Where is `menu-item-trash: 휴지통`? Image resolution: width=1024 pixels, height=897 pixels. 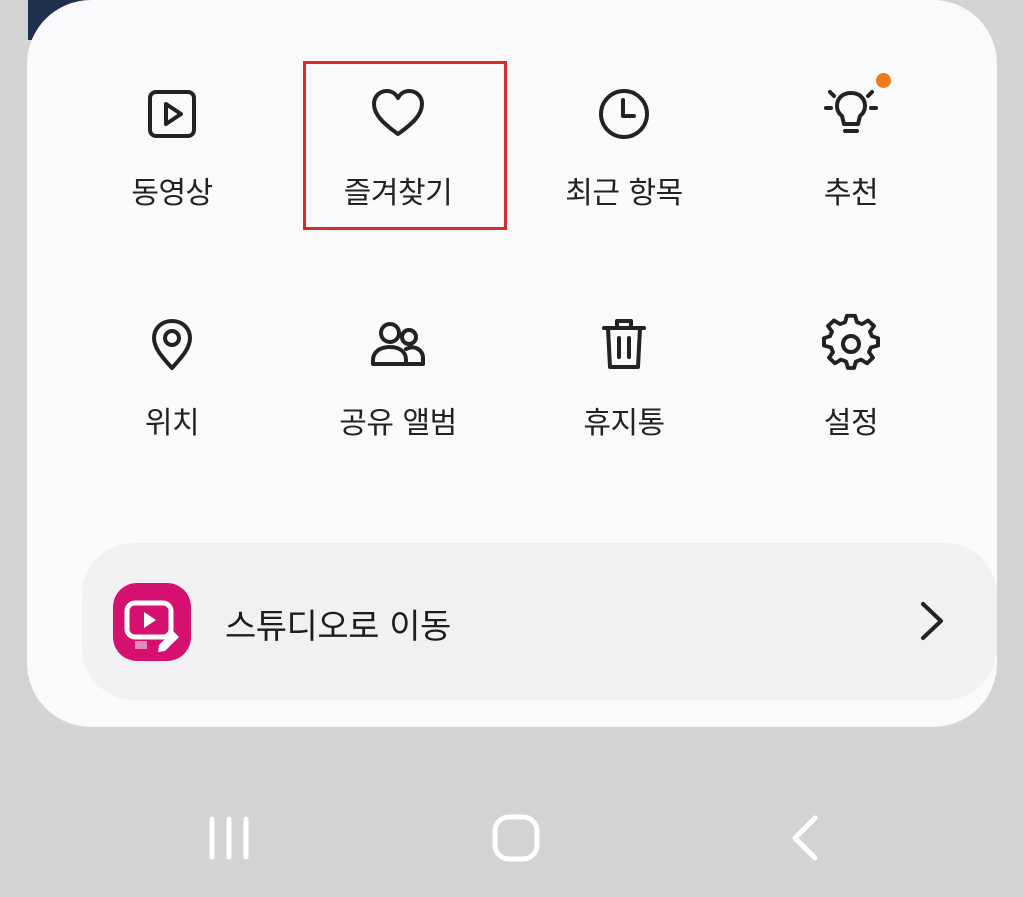 menu-item-trash: 휴지통 is located at coordinates (624, 350).